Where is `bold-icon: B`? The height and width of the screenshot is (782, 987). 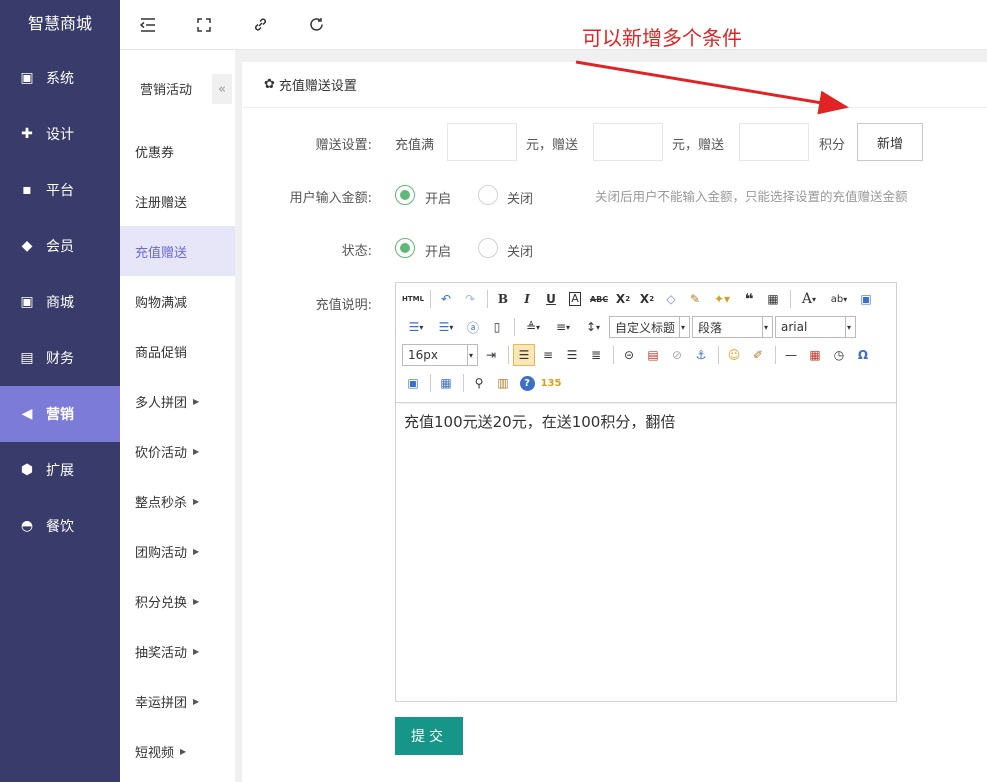
bold-icon: B is located at coordinates (503, 299).